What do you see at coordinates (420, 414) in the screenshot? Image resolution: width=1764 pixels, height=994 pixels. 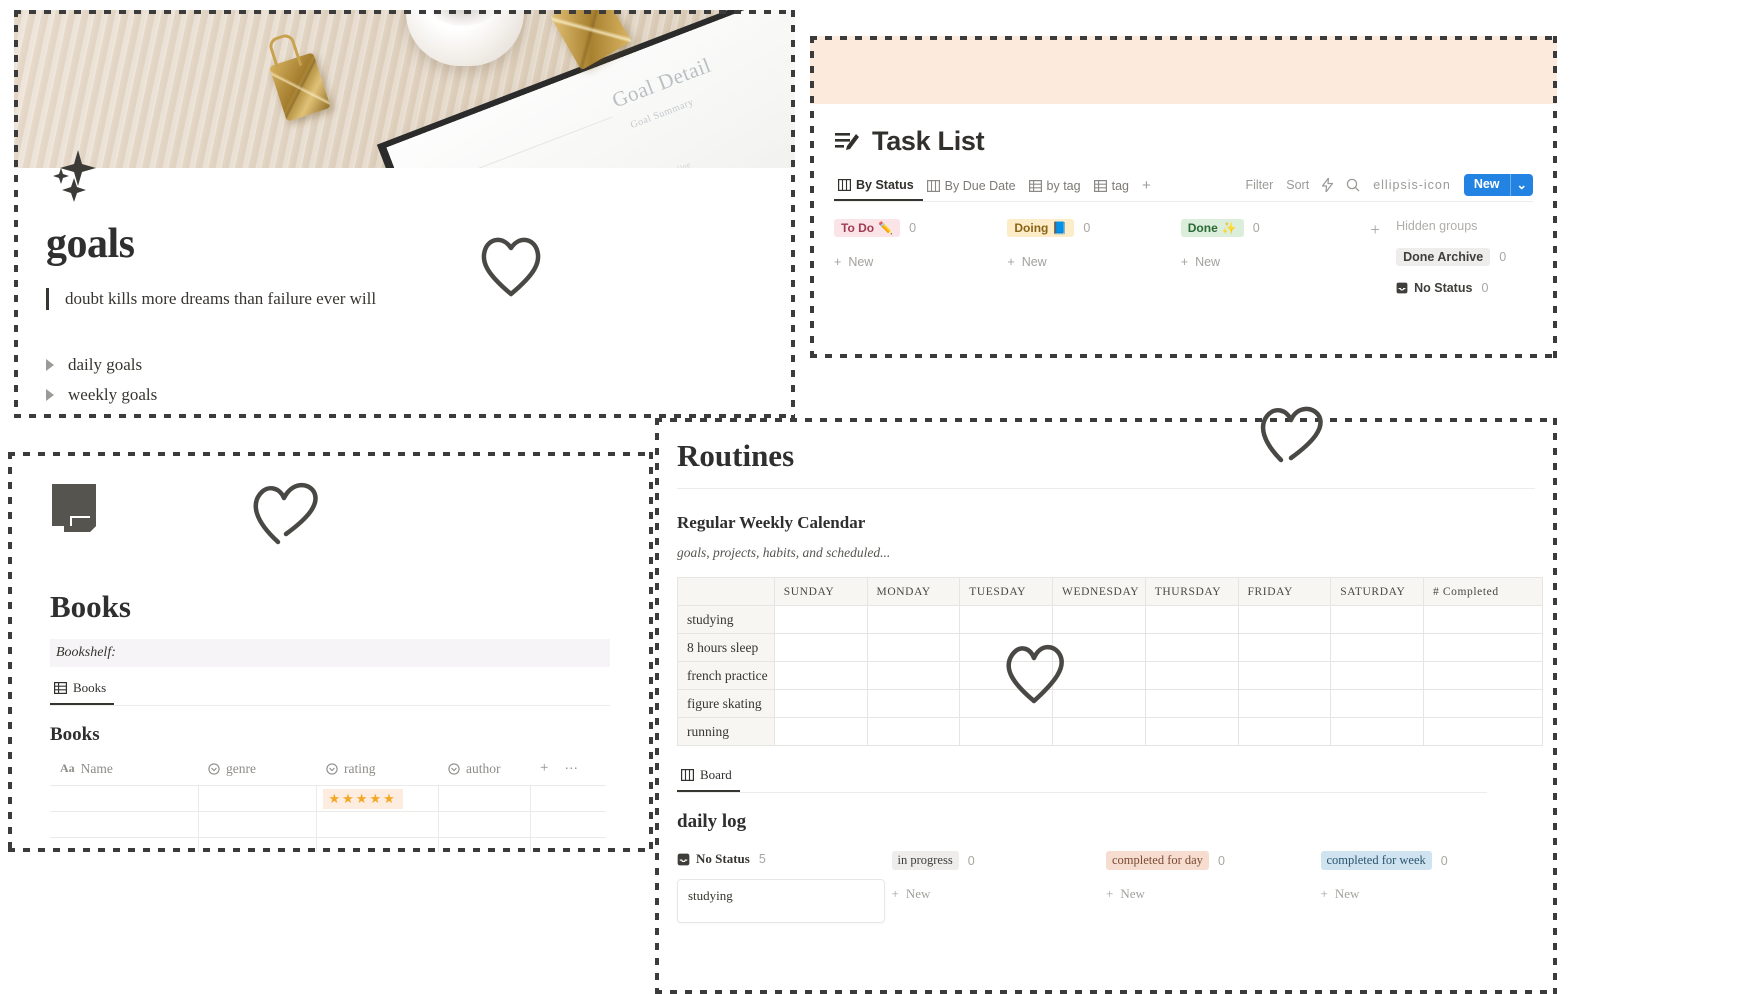 I see `toggle-monthly-goals: monthly goals` at bounding box center [420, 414].